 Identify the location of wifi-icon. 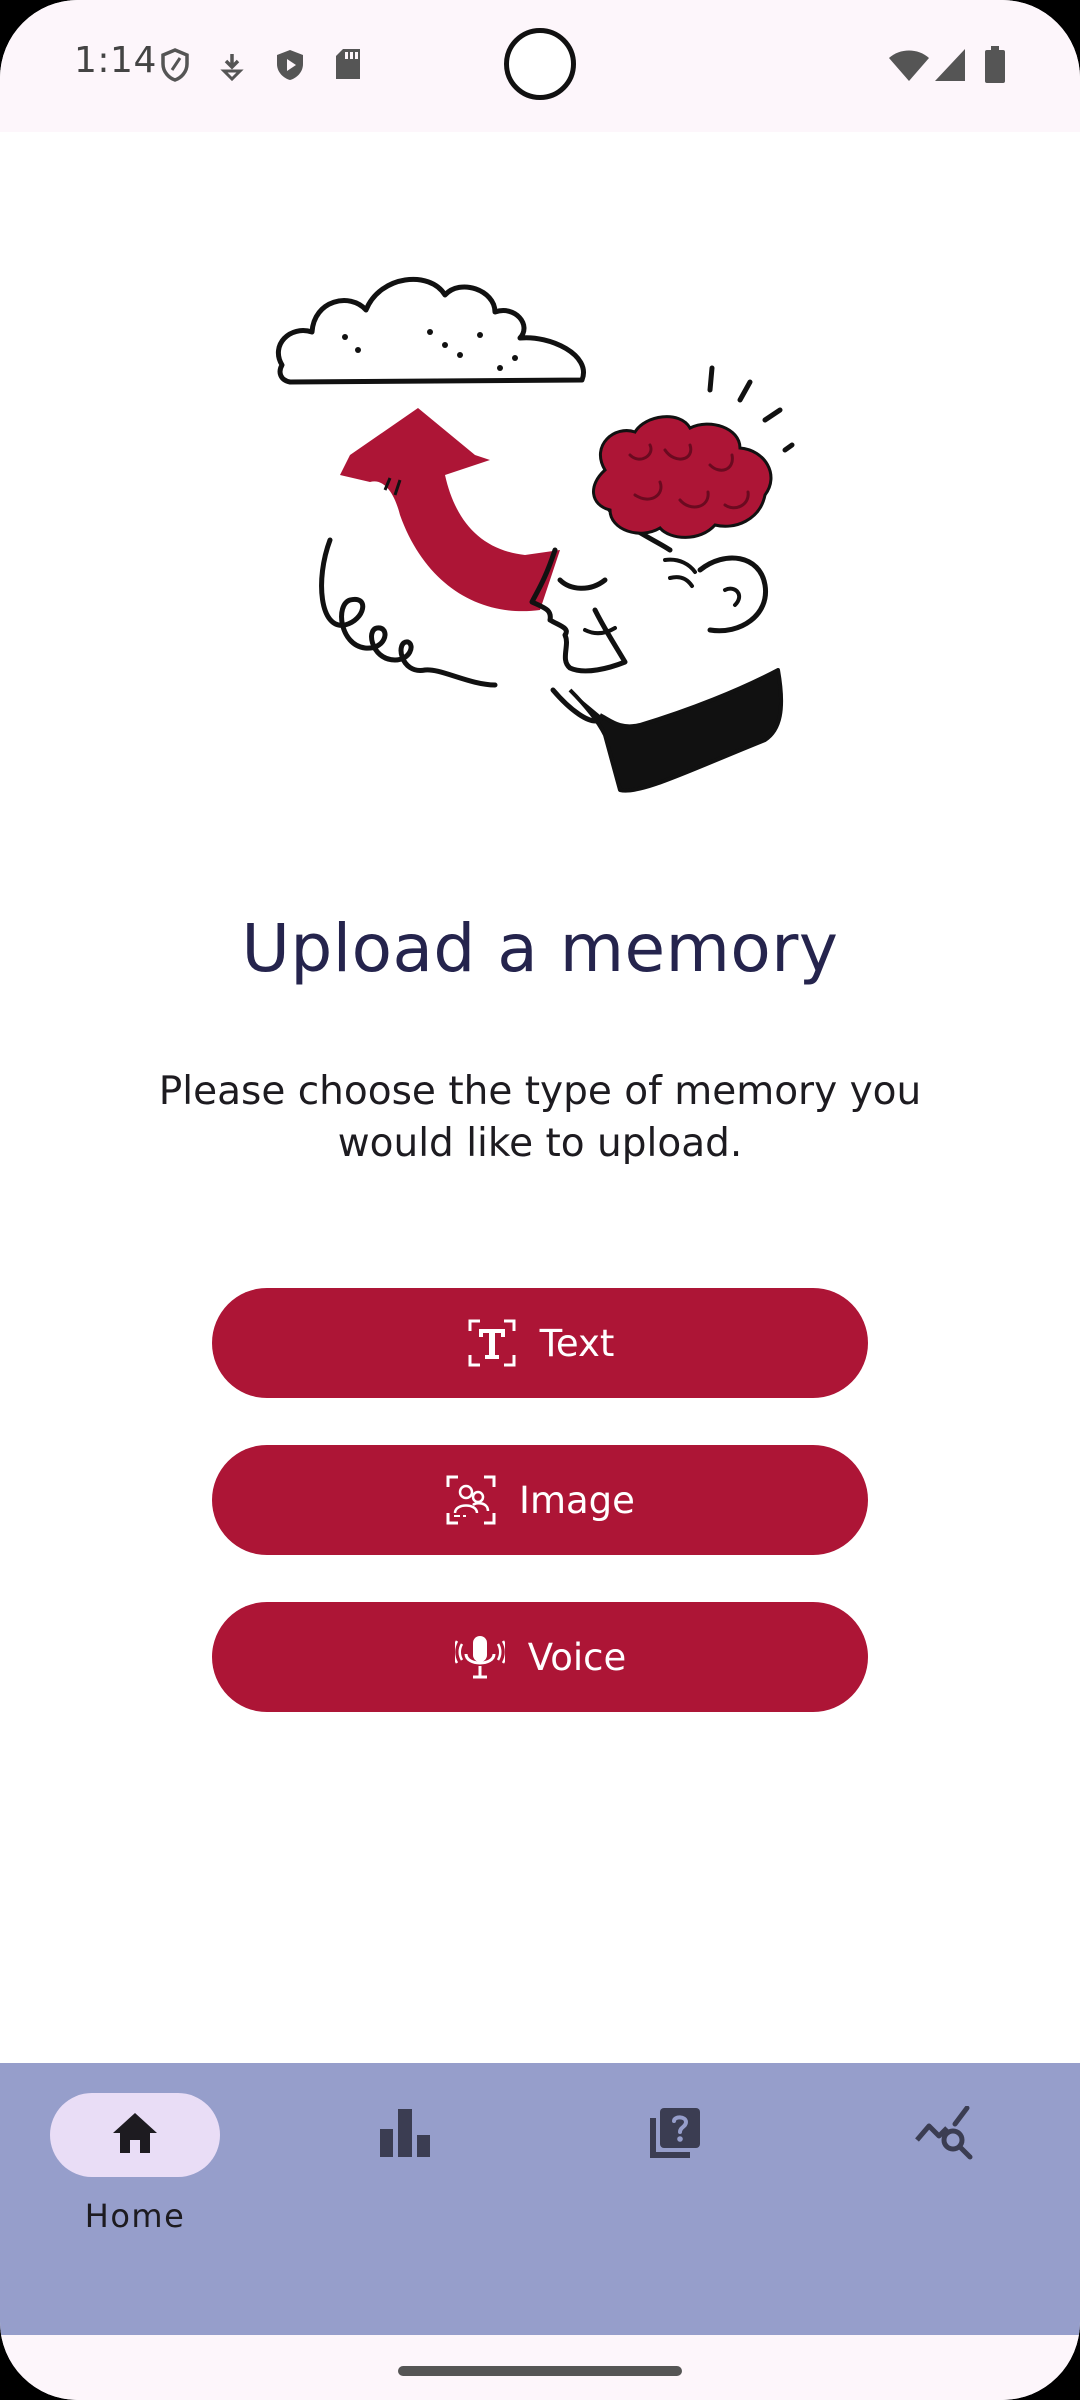
(909, 68).